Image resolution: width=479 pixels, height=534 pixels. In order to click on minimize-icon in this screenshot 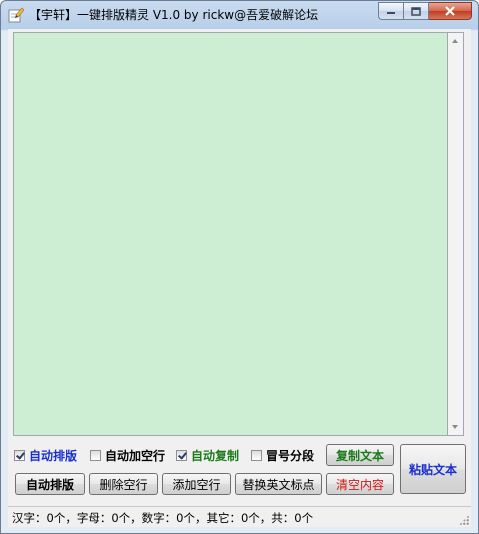, I will do `click(391, 13)`.